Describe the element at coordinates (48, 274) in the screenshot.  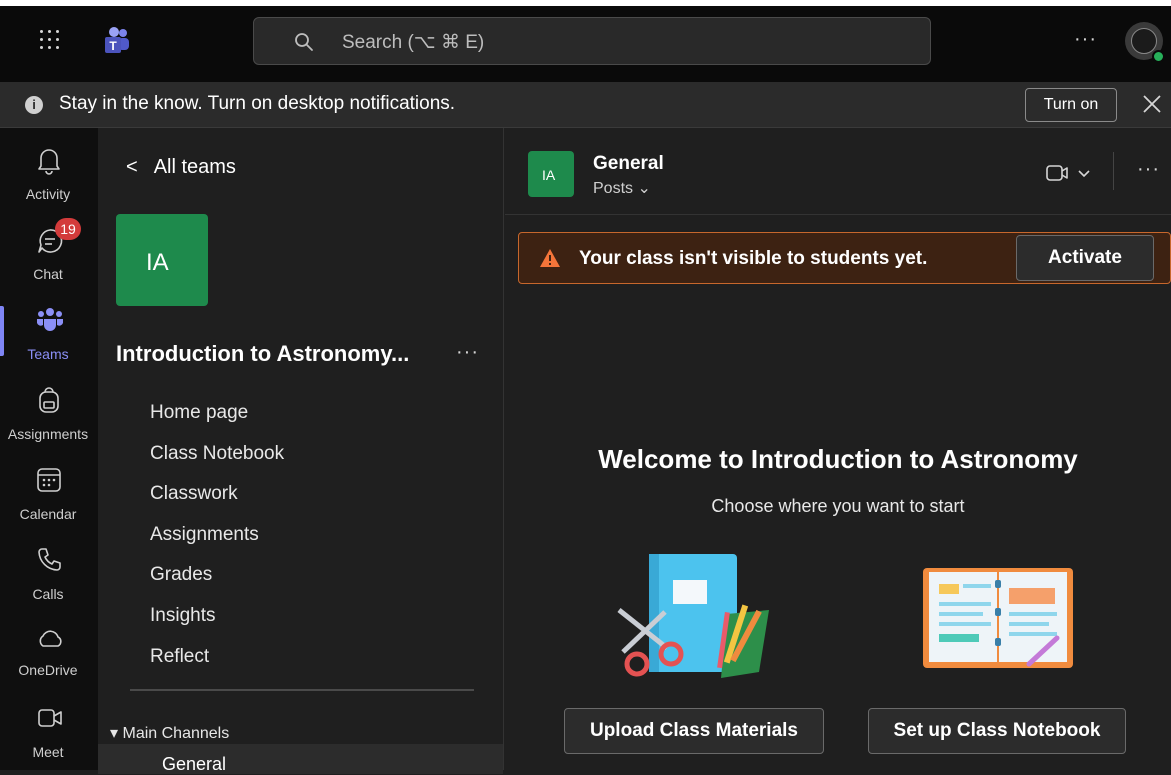
I see `rail-label: Chat` at that location.